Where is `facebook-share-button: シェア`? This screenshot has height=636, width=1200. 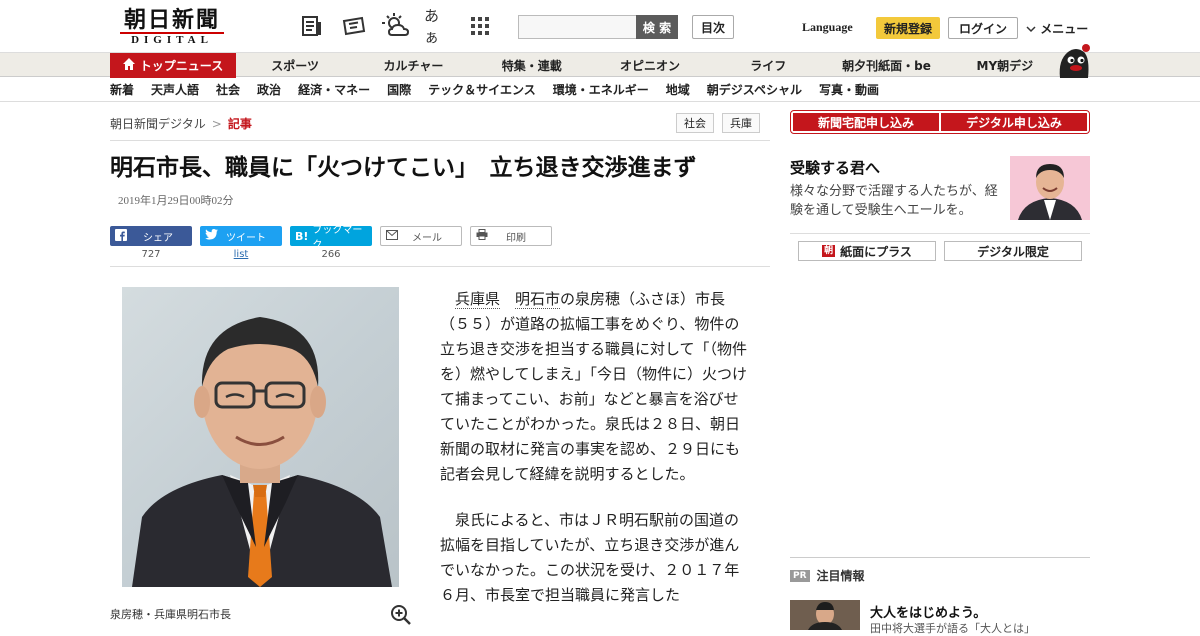 facebook-share-button: シェア is located at coordinates (151, 236).